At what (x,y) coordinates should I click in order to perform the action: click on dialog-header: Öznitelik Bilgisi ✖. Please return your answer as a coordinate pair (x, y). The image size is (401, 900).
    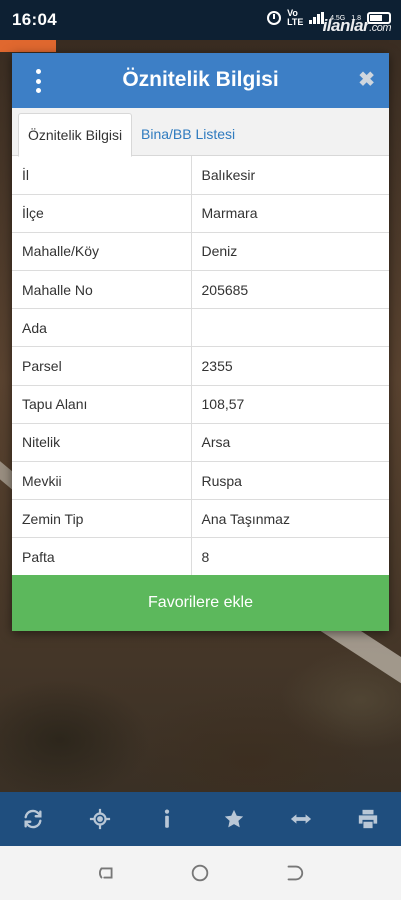
    Looking at the image, I should click on (200, 80).